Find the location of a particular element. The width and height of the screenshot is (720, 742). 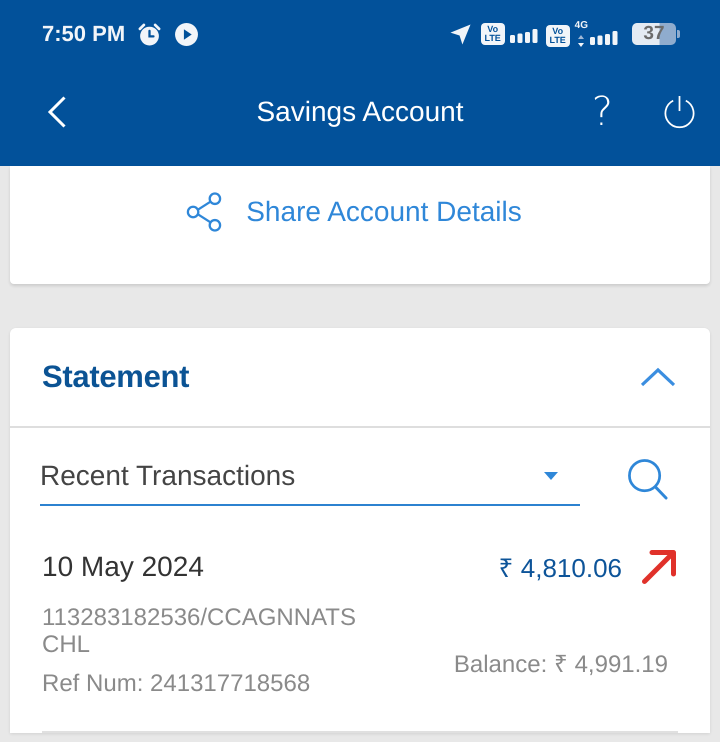

data-arrows-icon is located at coordinates (581, 41).